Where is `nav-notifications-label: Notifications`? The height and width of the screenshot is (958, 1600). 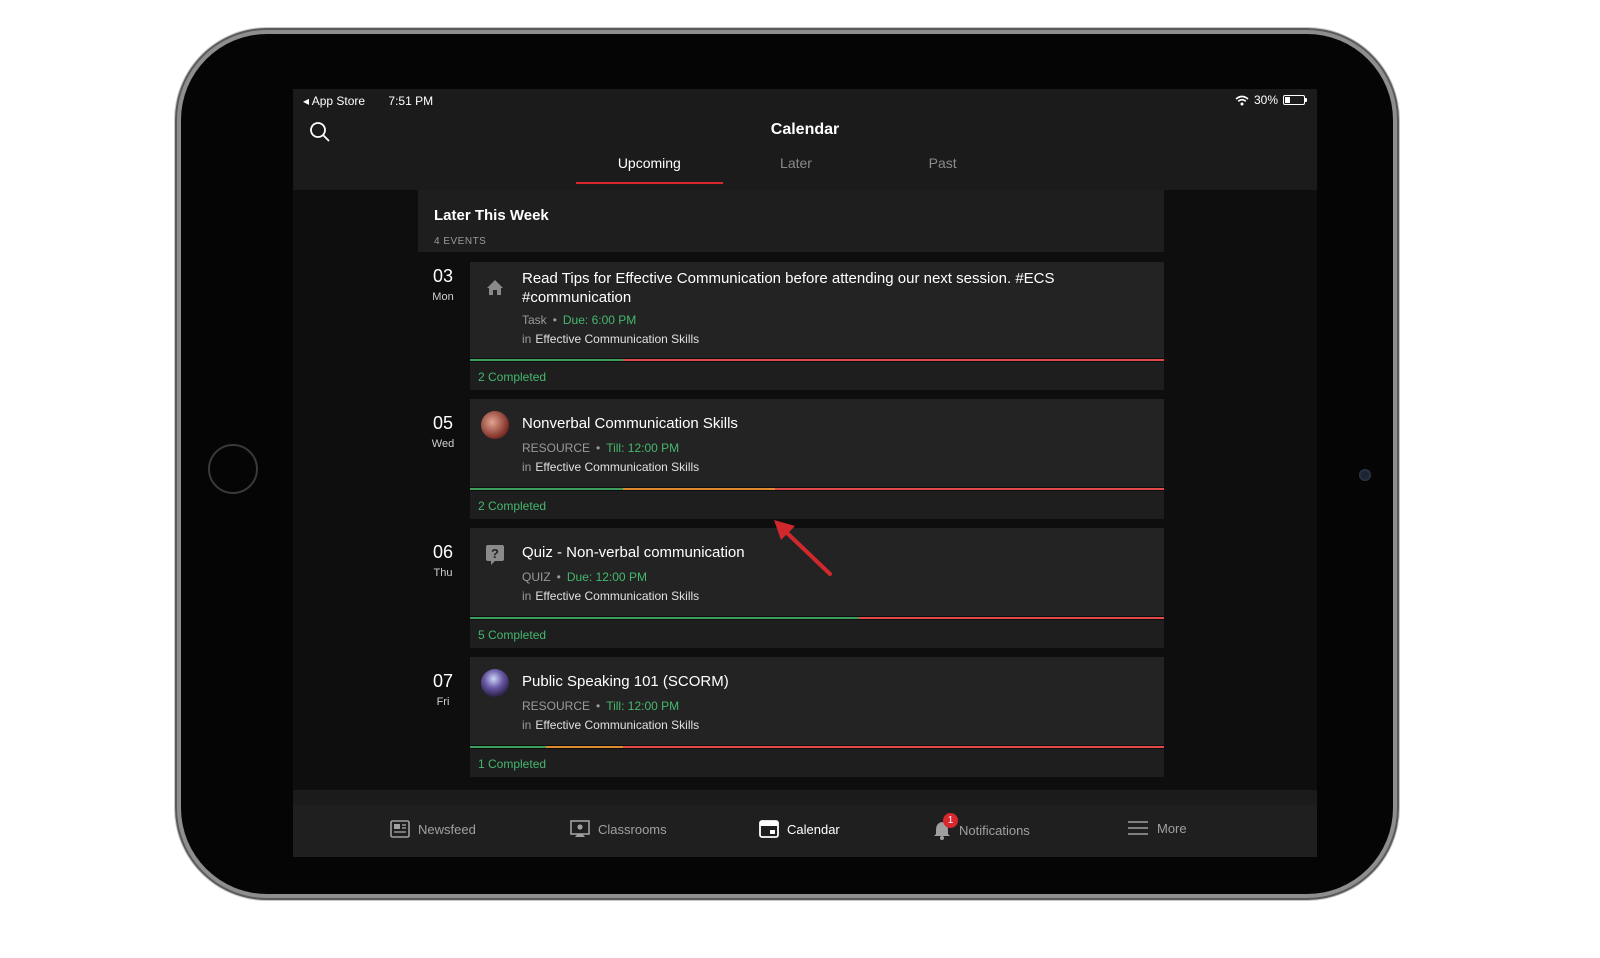
nav-notifications-label: Notifications is located at coordinates (994, 830).